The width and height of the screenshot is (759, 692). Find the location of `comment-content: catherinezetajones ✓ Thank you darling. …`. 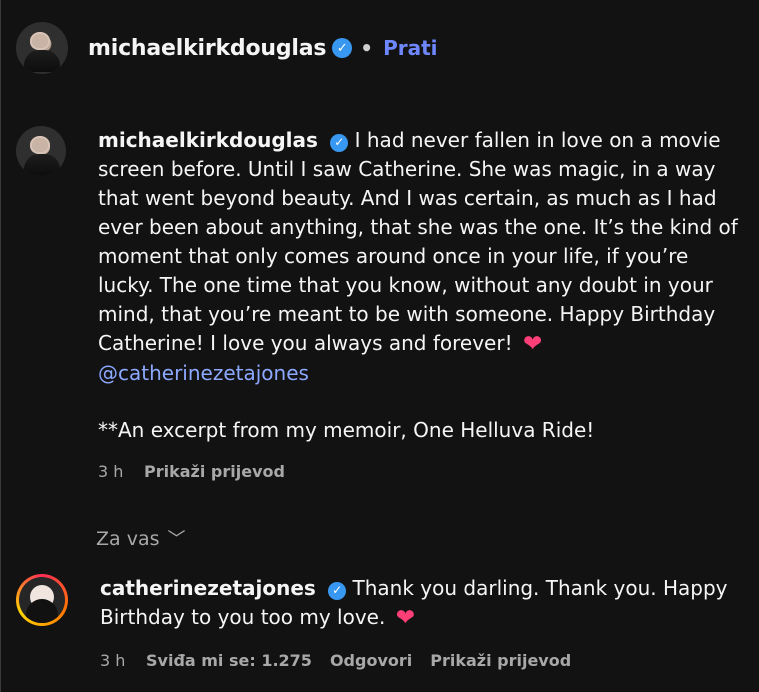

comment-content: catherinezetajones ✓ Thank you darling. … is located at coordinates (422, 624).